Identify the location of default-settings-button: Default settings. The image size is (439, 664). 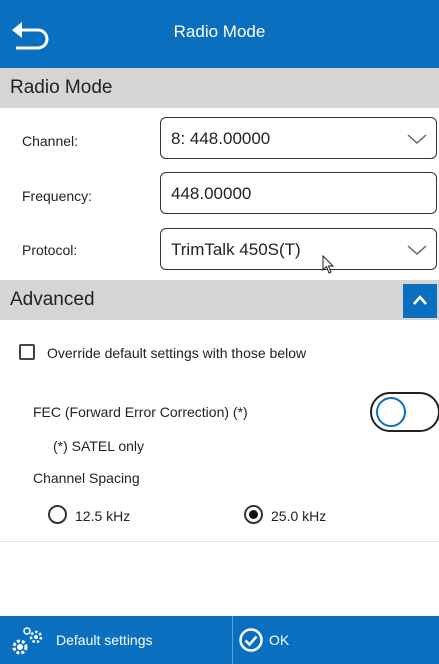
(116, 640).